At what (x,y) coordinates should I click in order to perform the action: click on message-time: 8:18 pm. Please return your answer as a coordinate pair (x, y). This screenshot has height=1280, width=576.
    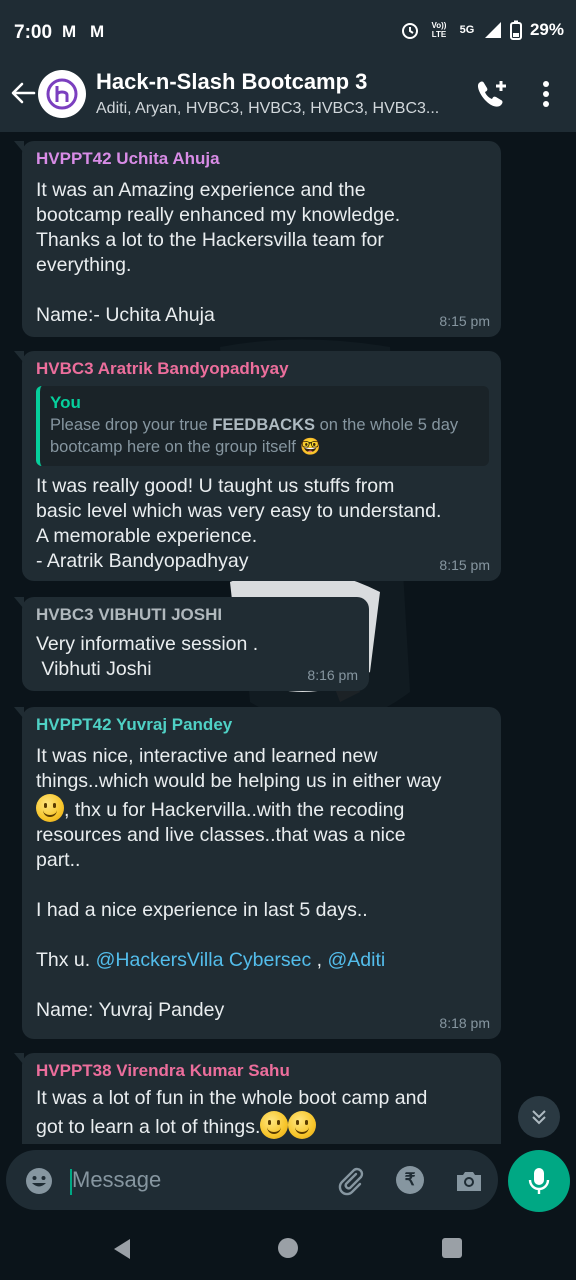
    Looking at the image, I should click on (464, 1023).